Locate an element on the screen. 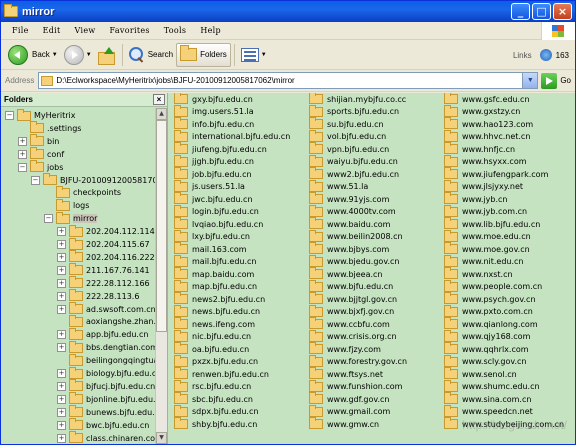 Image resolution: width=576 pixels, height=445 pixels. list-item: lvqiao.bjfu.edu.cn is located at coordinates (232, 224).